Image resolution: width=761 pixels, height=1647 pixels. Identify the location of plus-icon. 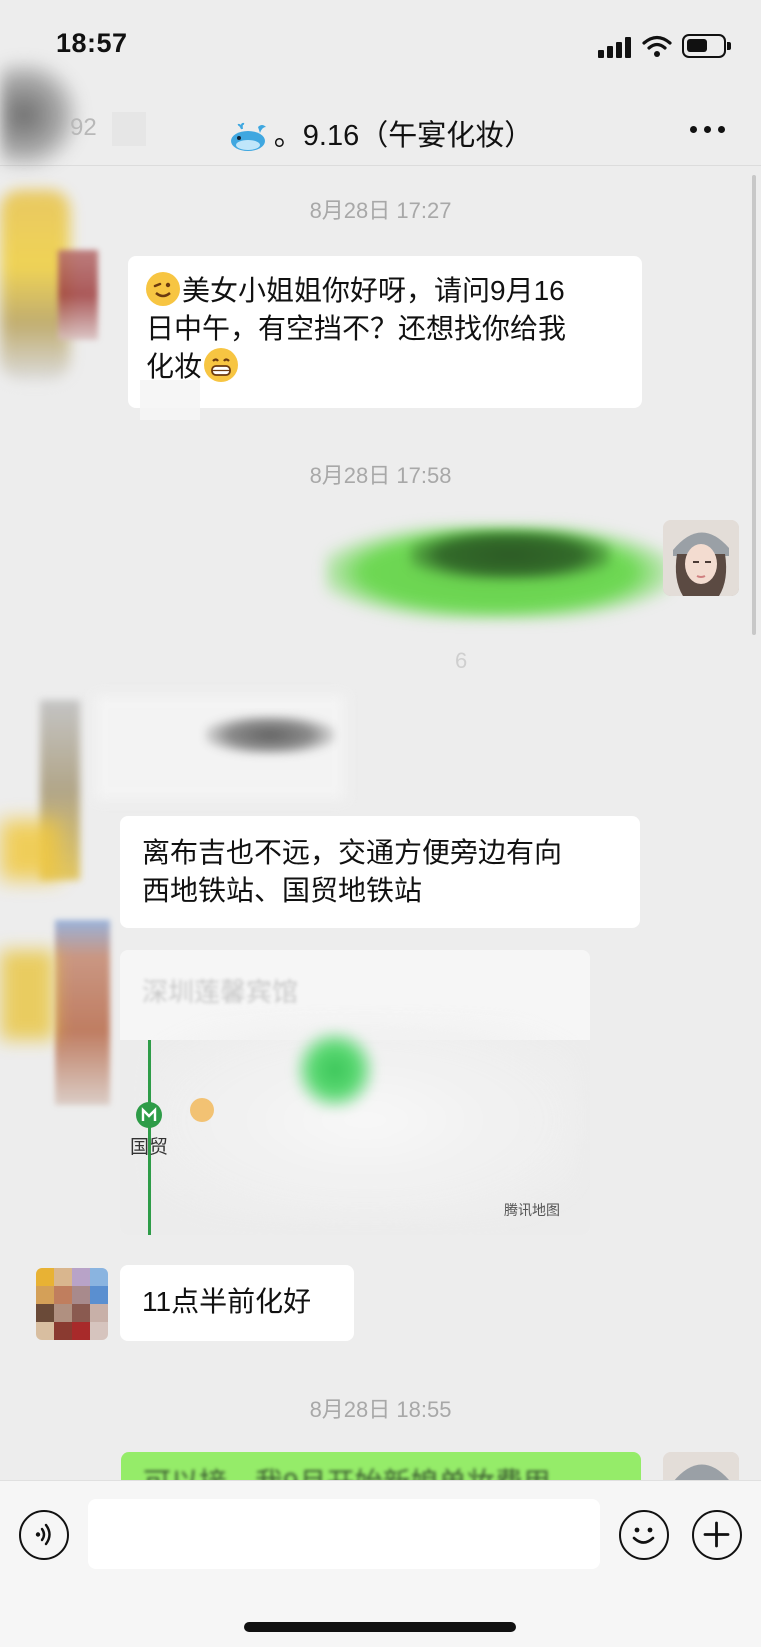
(716, 1534).